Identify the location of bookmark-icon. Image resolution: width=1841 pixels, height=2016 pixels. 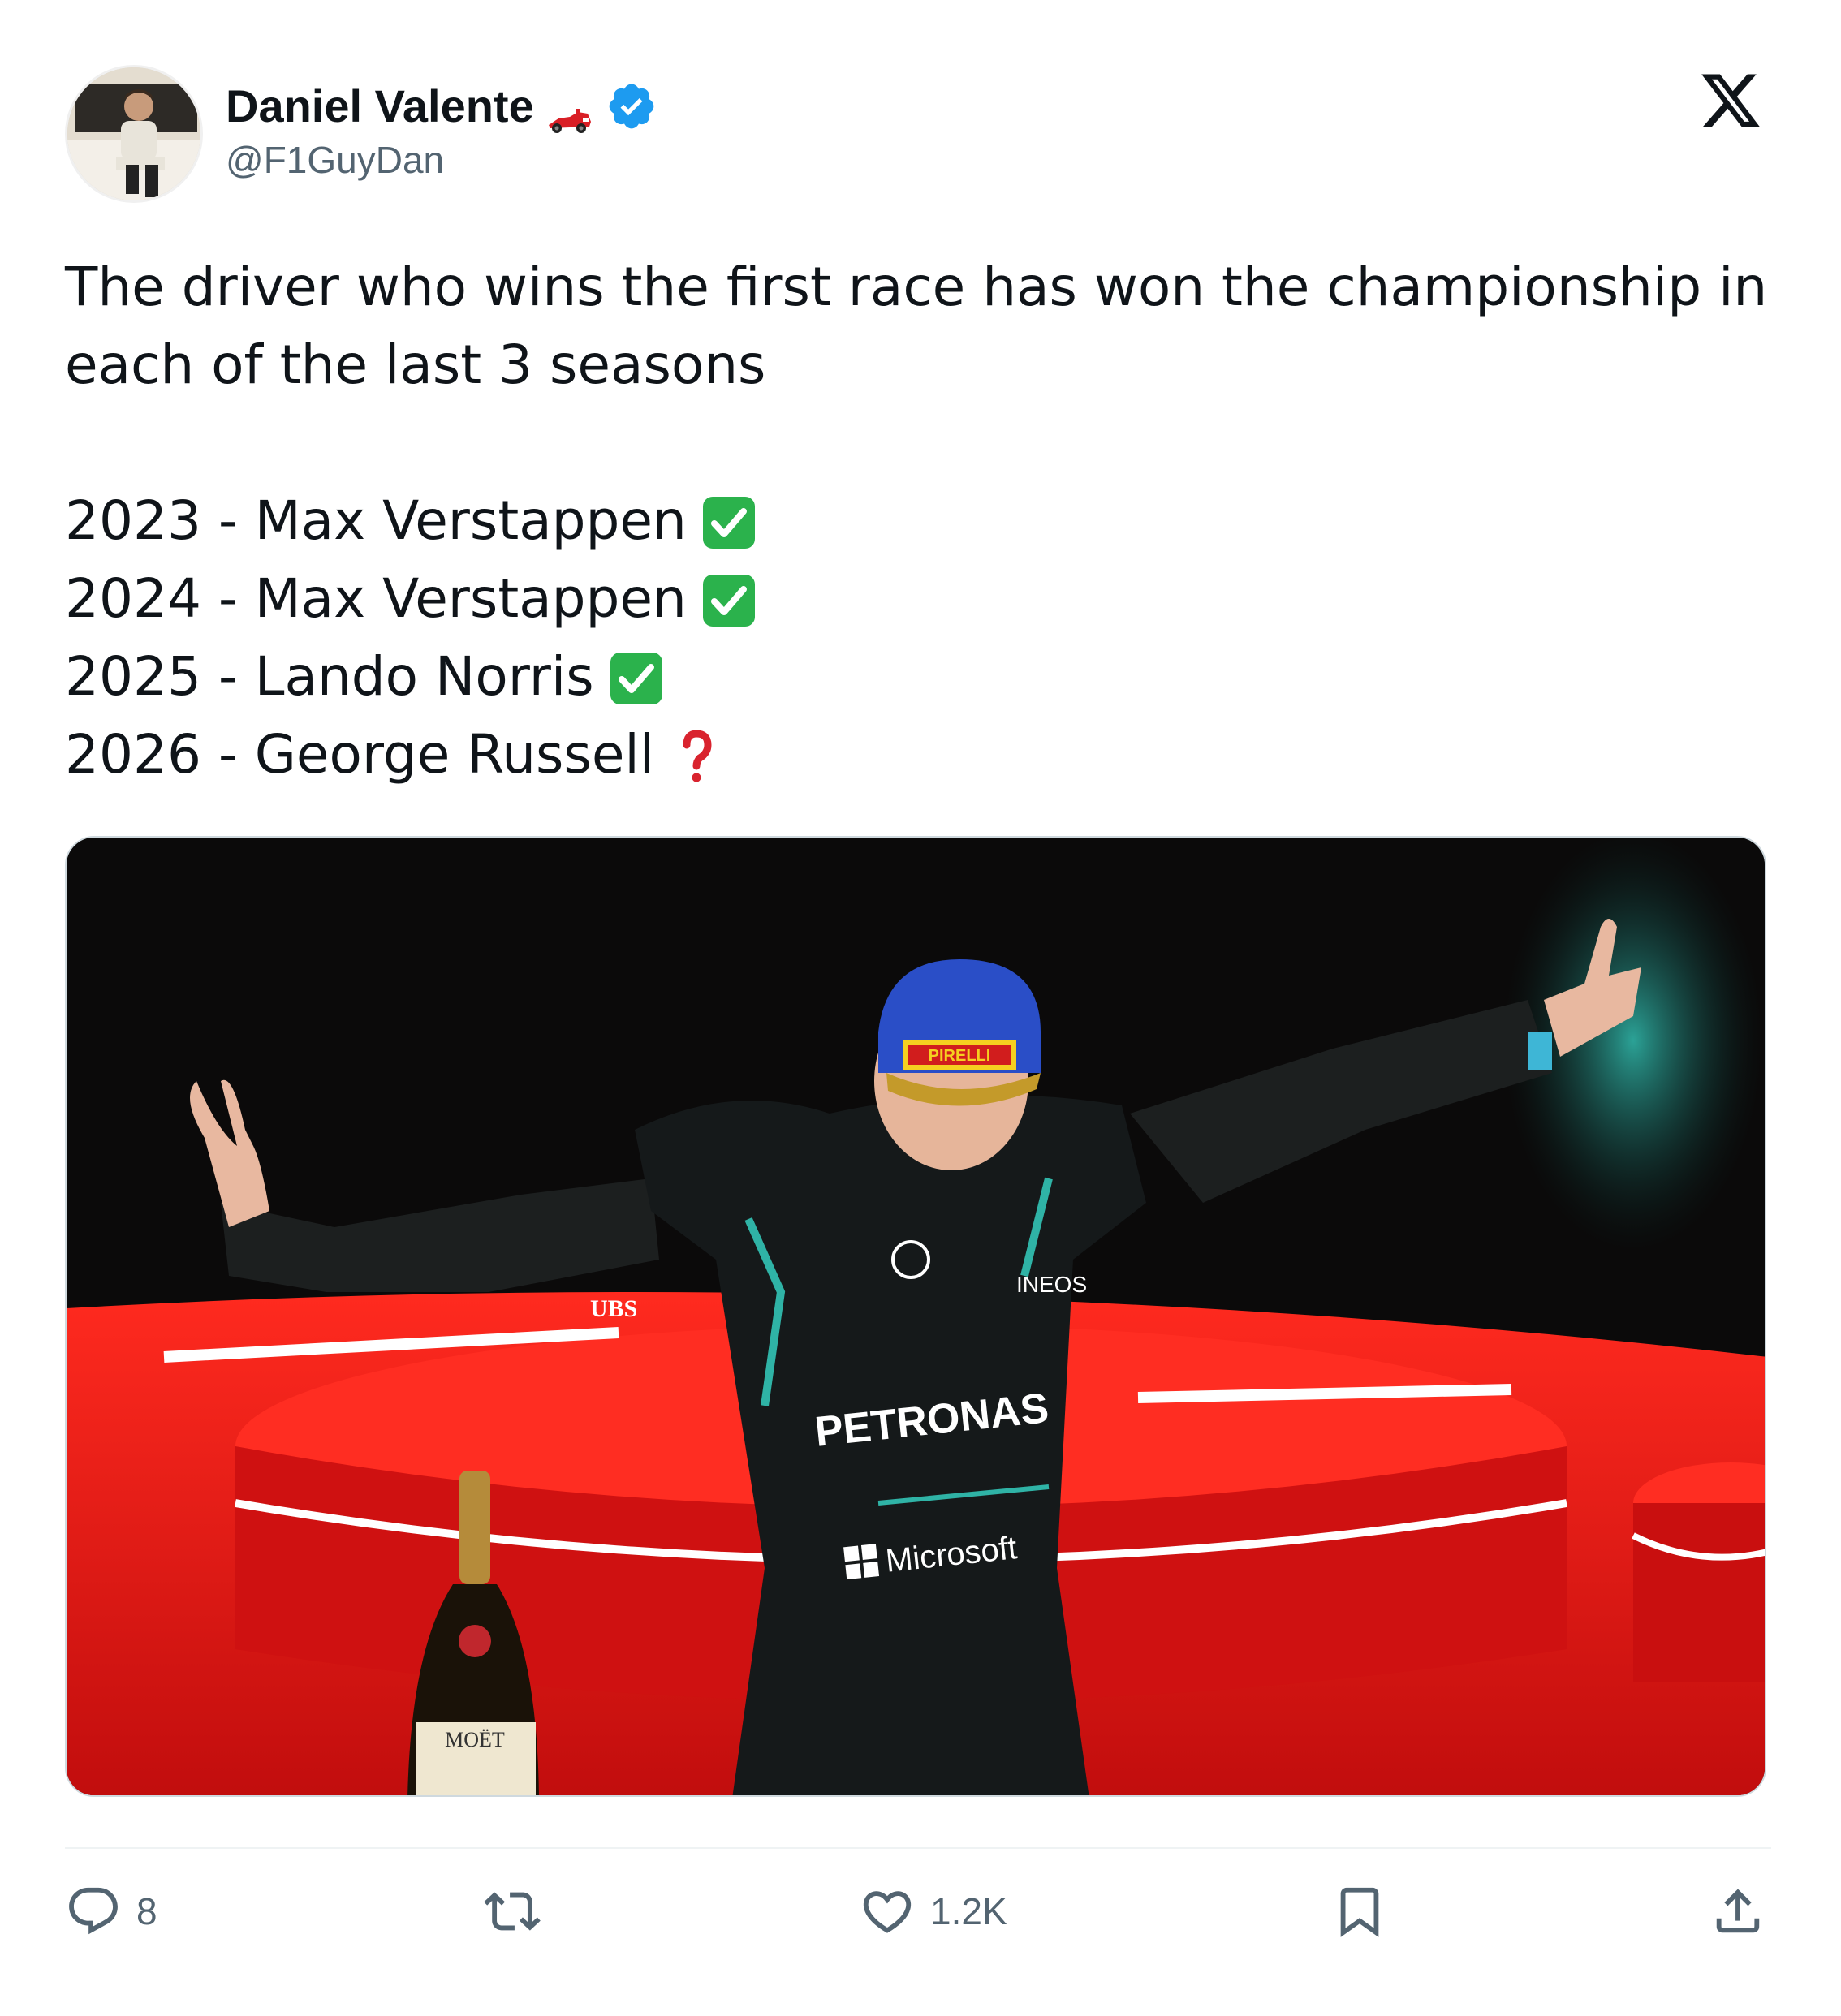
(1360, 1912).